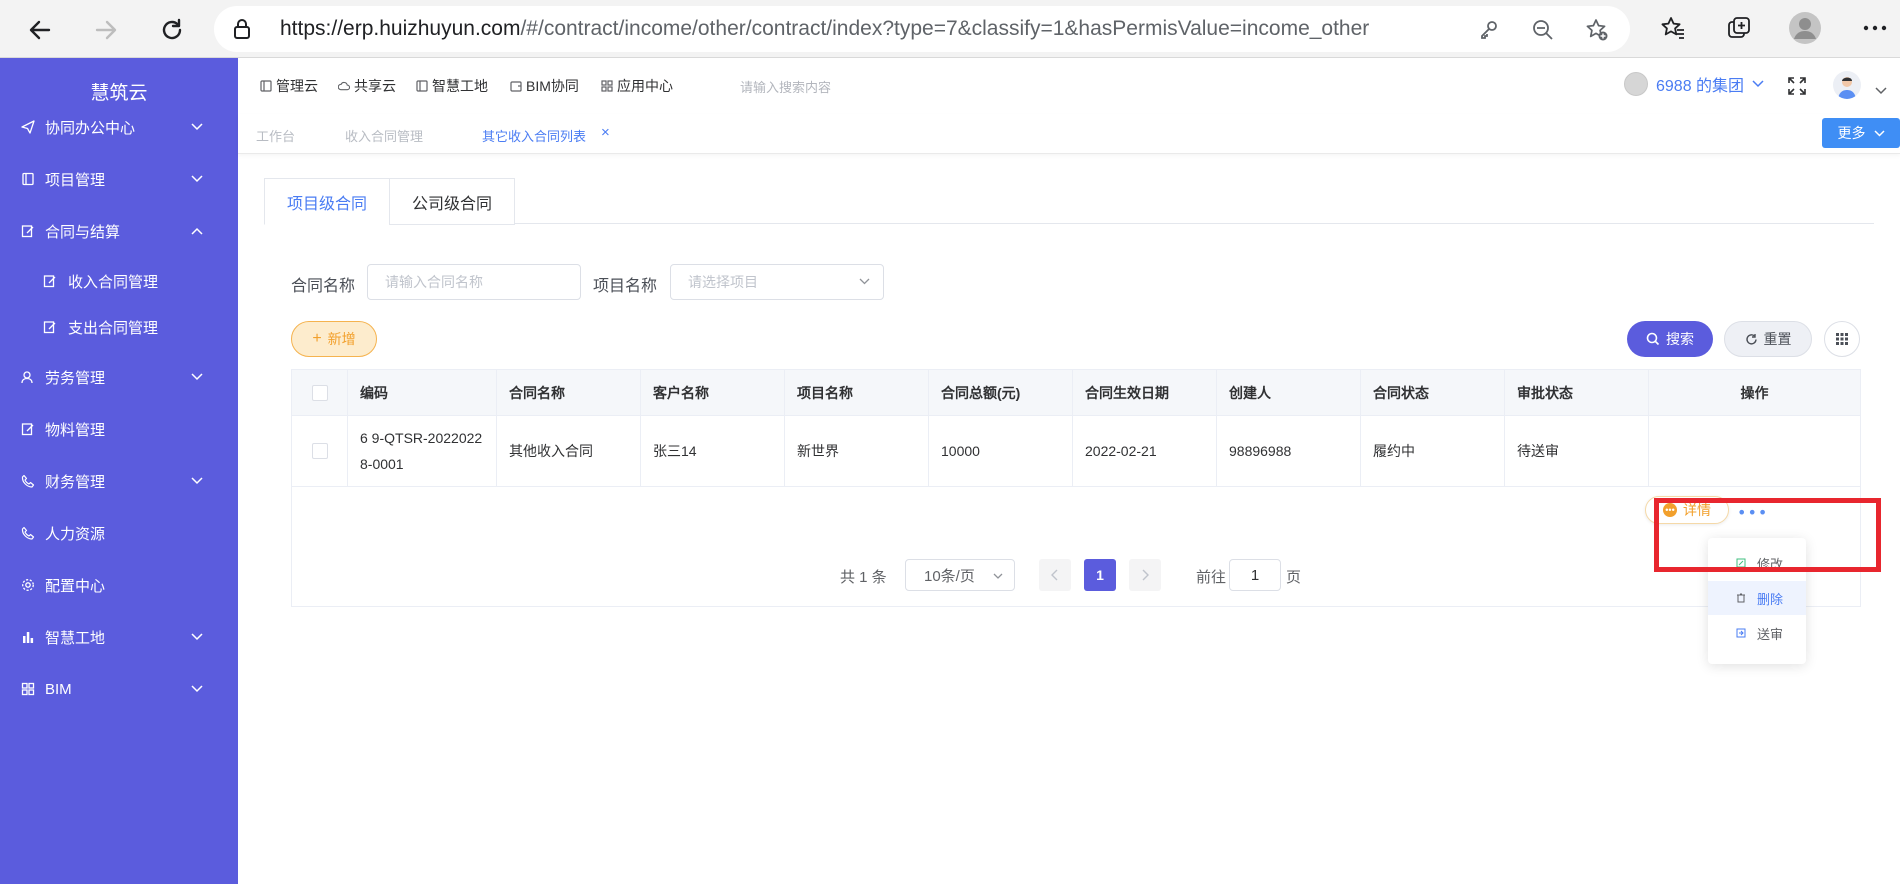 The height and width of the screenshot is (884, 1900). What do you see at coordinates (75, 586) in the screenshot?
I see `sidebar-item-label: 配置中心` at bounding box center [75, 586].